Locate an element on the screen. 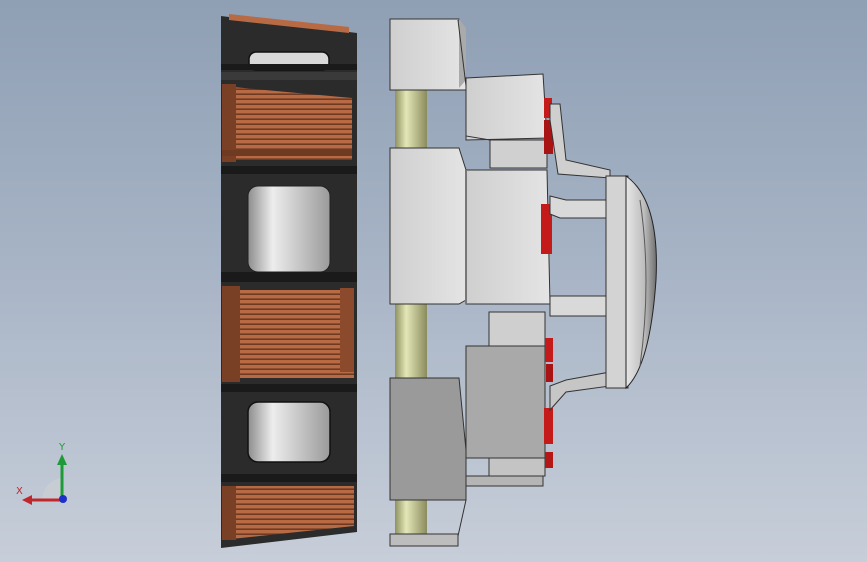 The image size is (867, 562). x-axis-label: X is located at coordinates (19, 491).